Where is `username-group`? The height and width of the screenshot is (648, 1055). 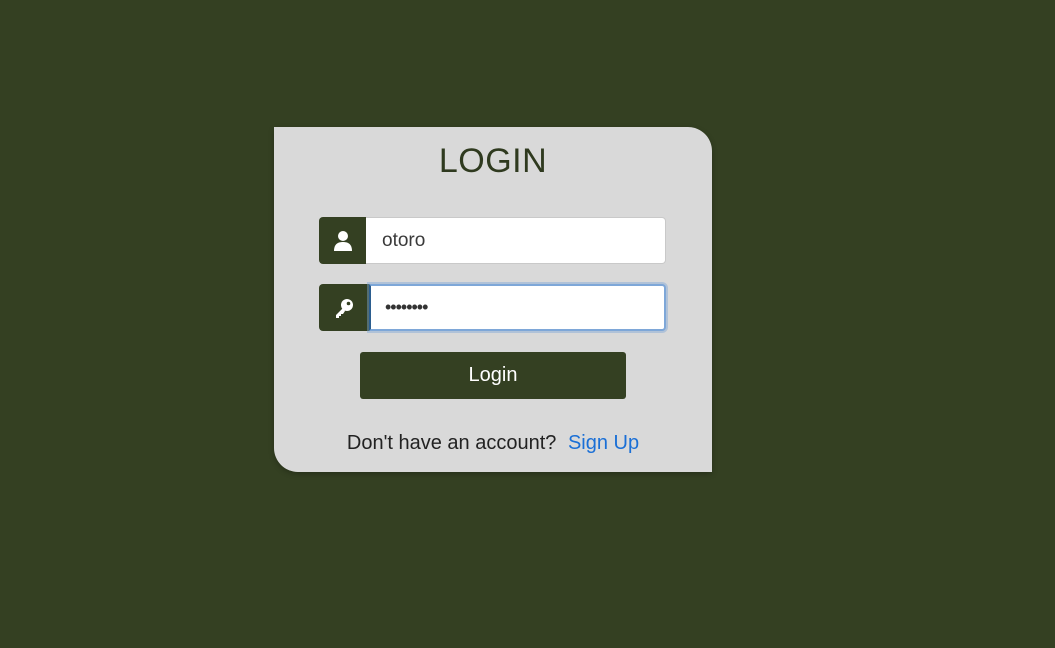
username-group is located at coordinates (492, 240).